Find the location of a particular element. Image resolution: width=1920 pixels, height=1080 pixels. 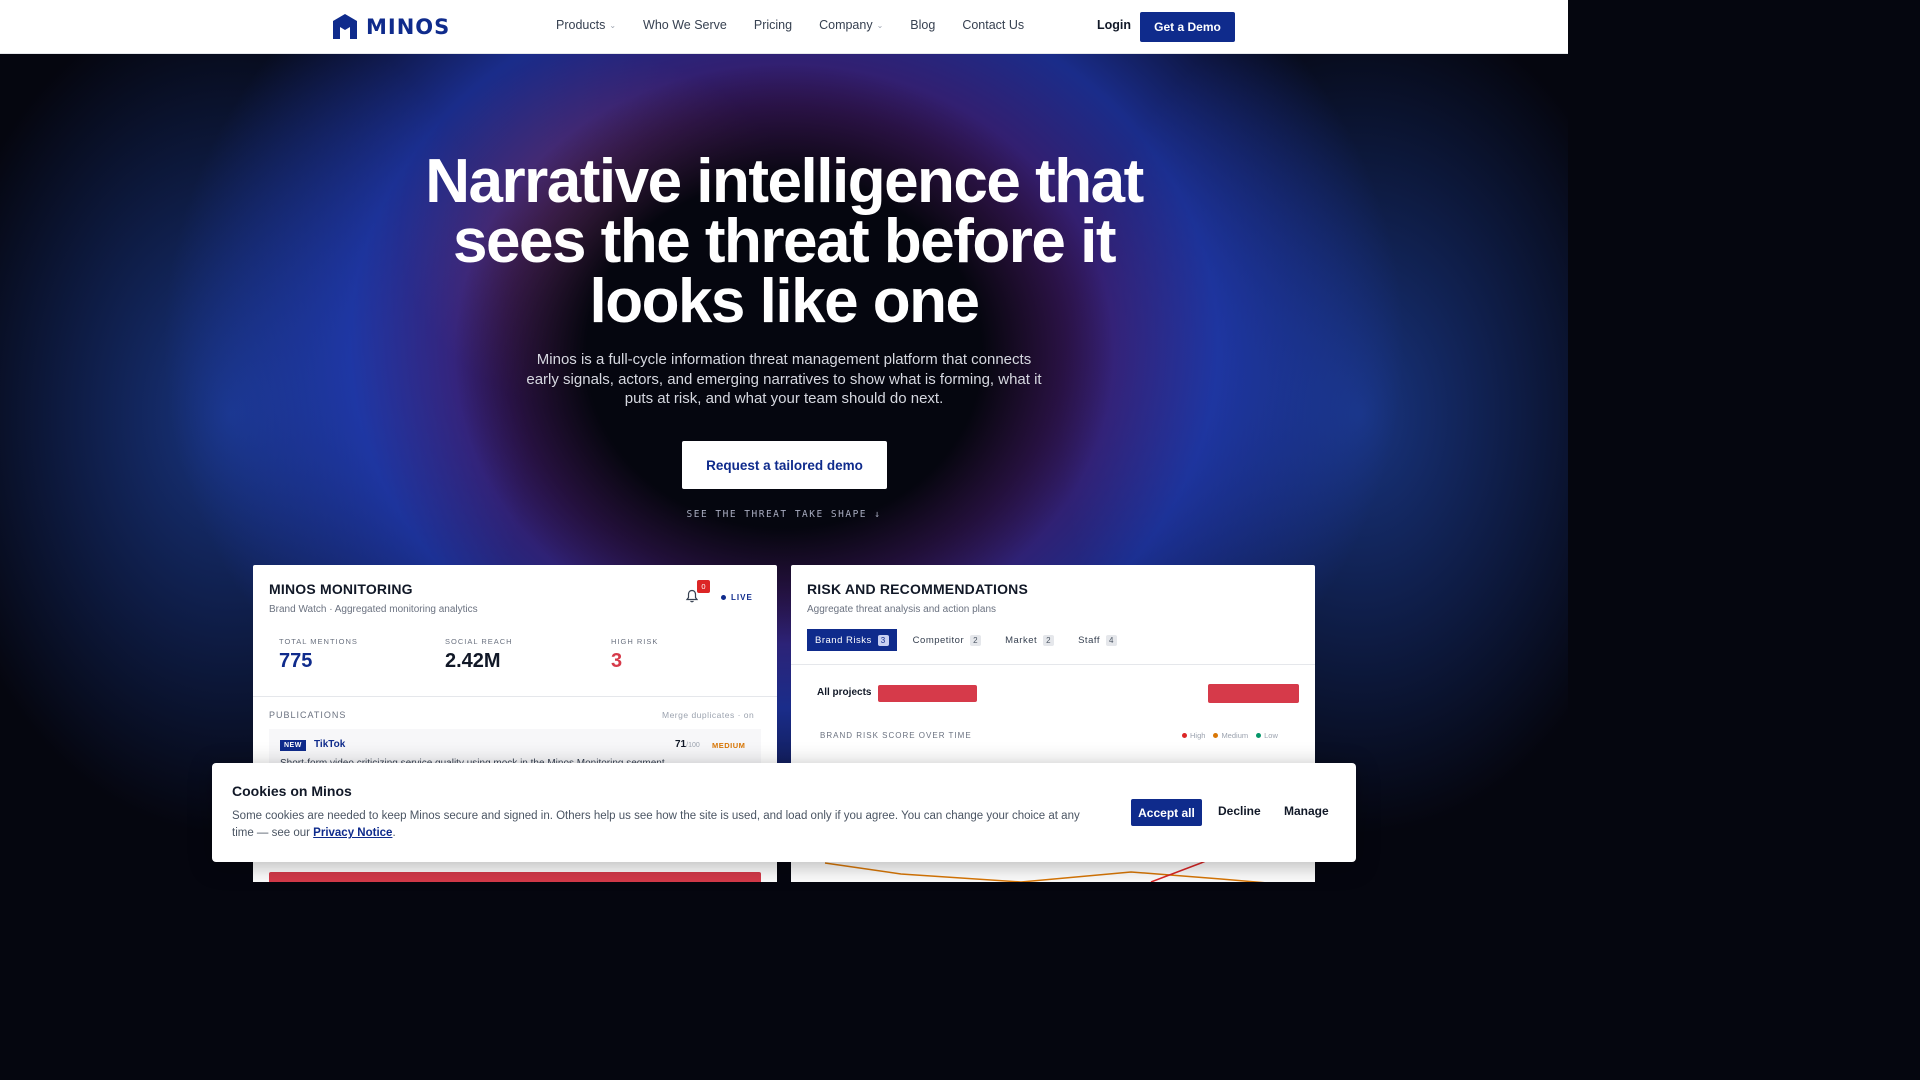

login-link: Login is located at coordinates (1114, 25).